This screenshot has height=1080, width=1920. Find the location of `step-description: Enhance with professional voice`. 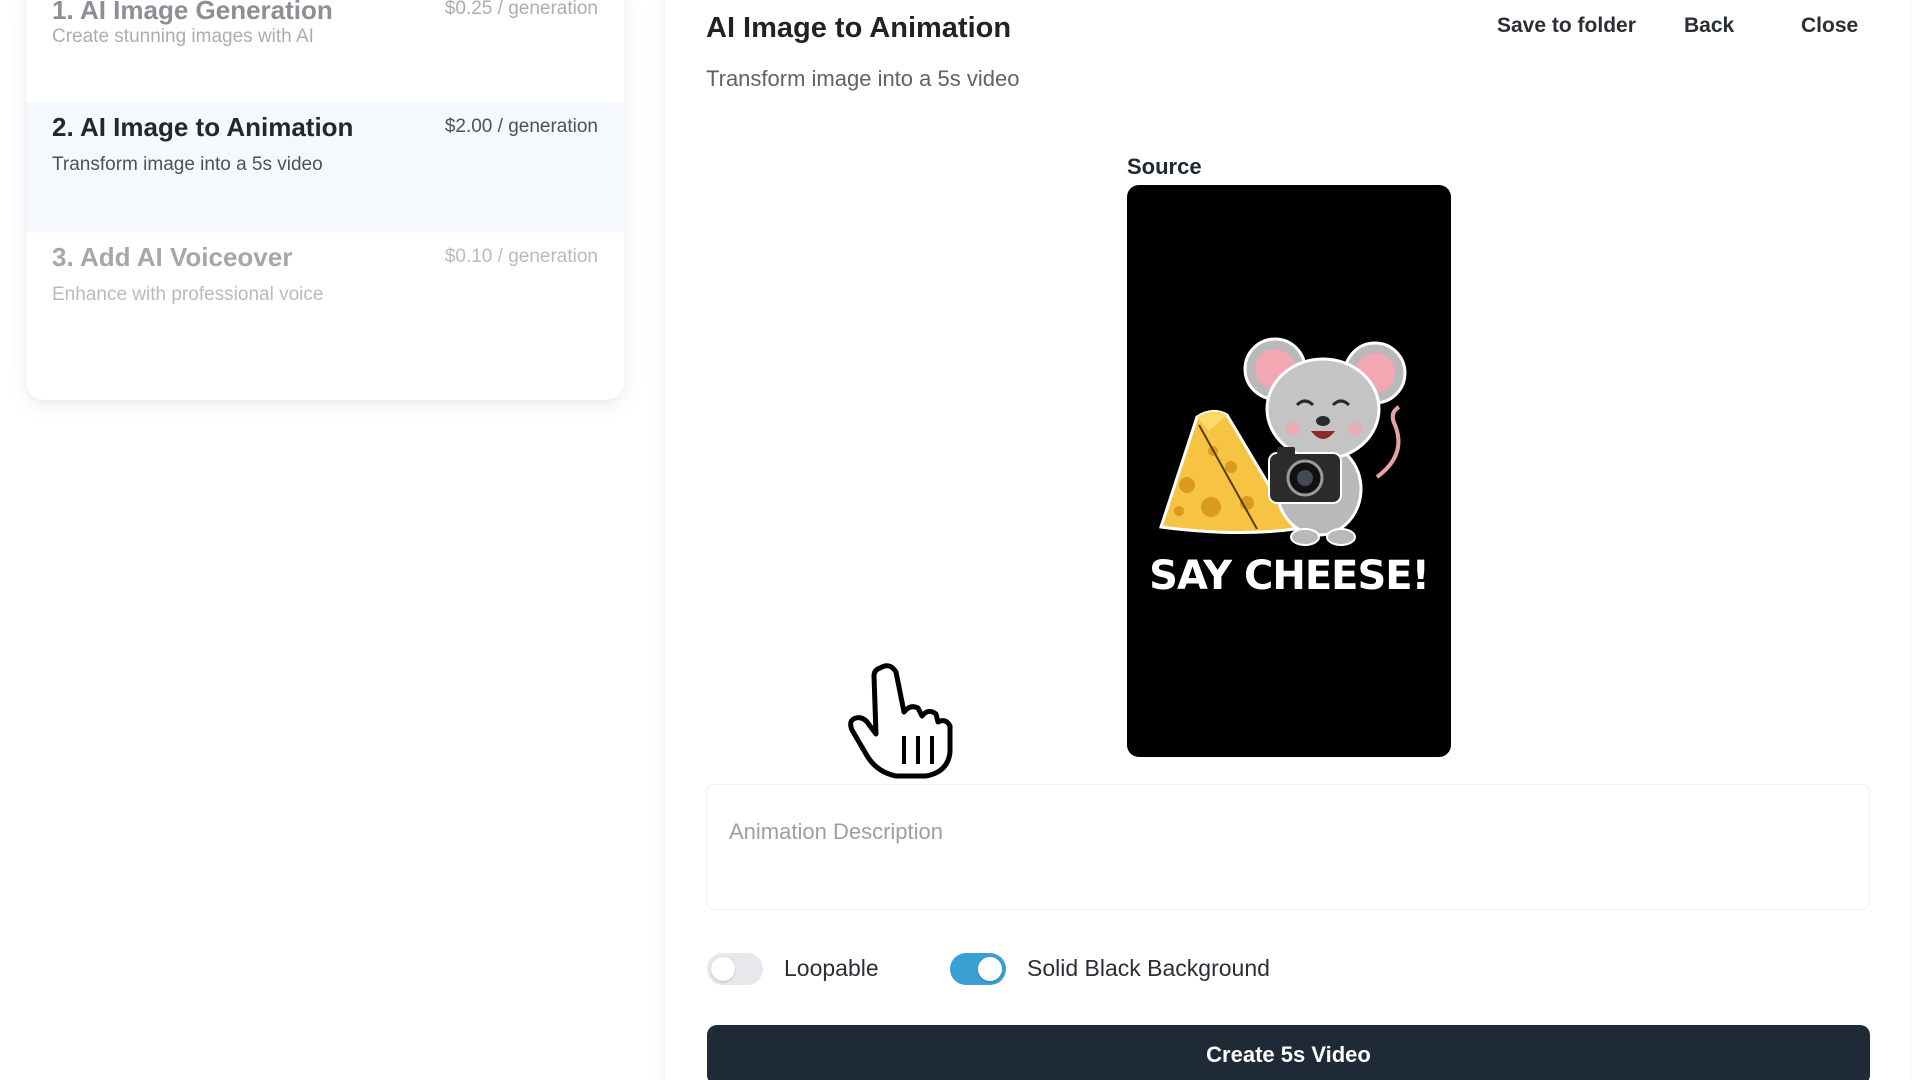

step-description: Enhance with professional voice is located at coordinates (188, 294).